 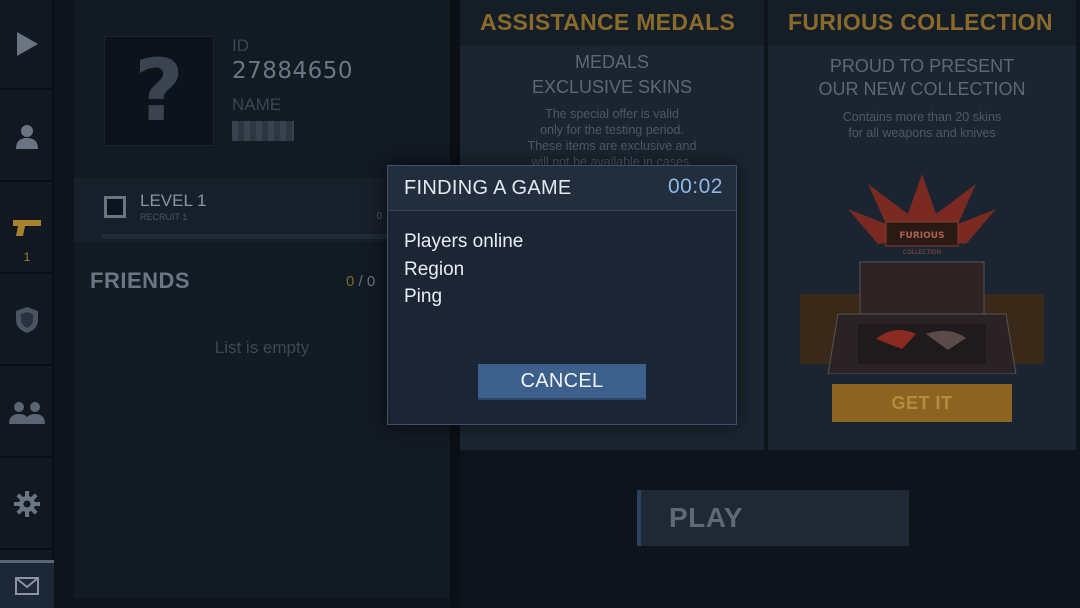 What do you see at coordinates (922, 274) in the screenshot?
I see `weapon-case-image: FURIOUS COLLECTION` at bounding box center [922, 274].